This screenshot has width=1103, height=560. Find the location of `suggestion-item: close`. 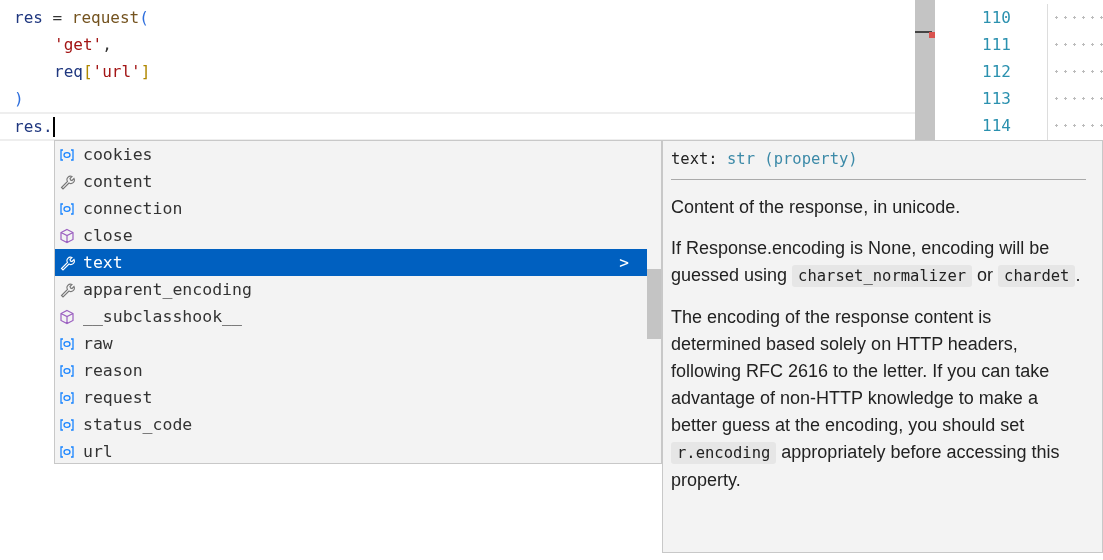

suggestion-item: close is located at coordinates (351, 235).